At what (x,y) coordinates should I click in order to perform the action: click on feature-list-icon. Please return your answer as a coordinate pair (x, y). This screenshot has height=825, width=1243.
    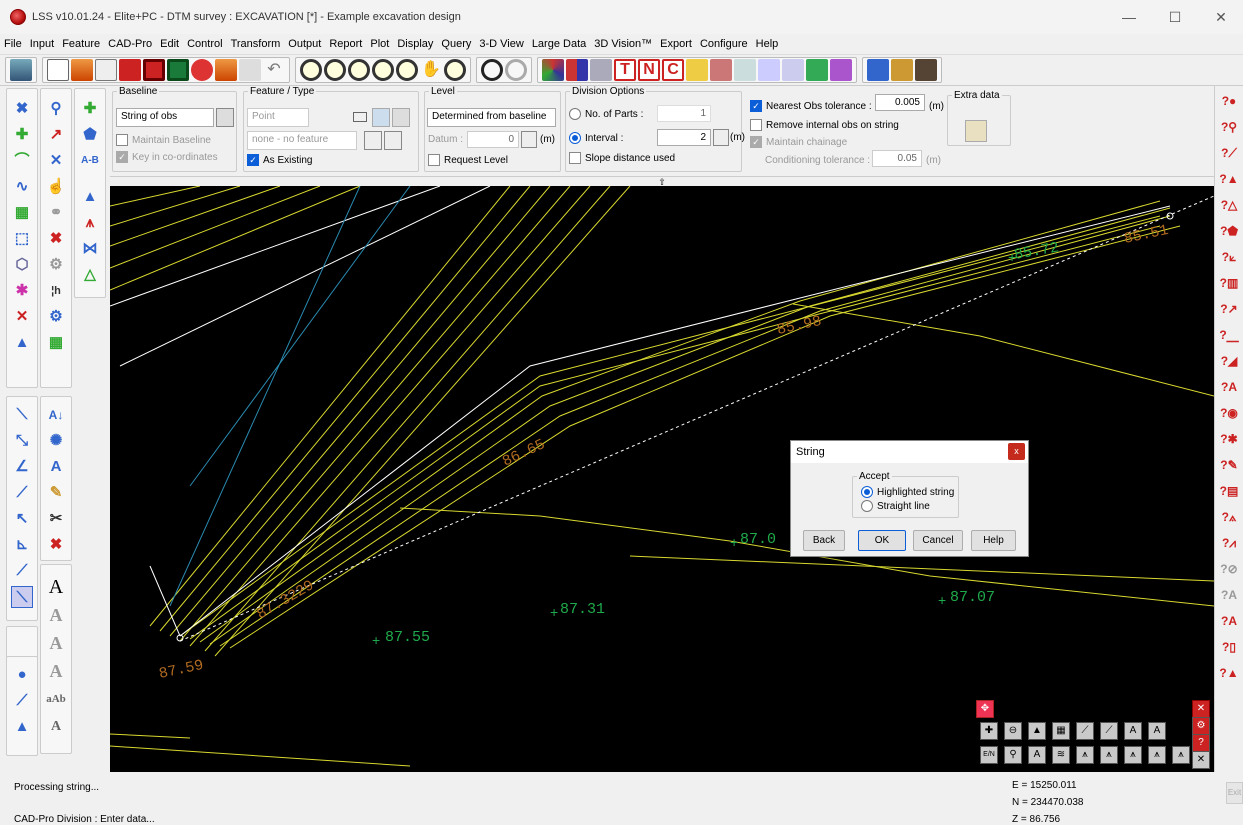
    Looking at the image, I should click on (401, 117).